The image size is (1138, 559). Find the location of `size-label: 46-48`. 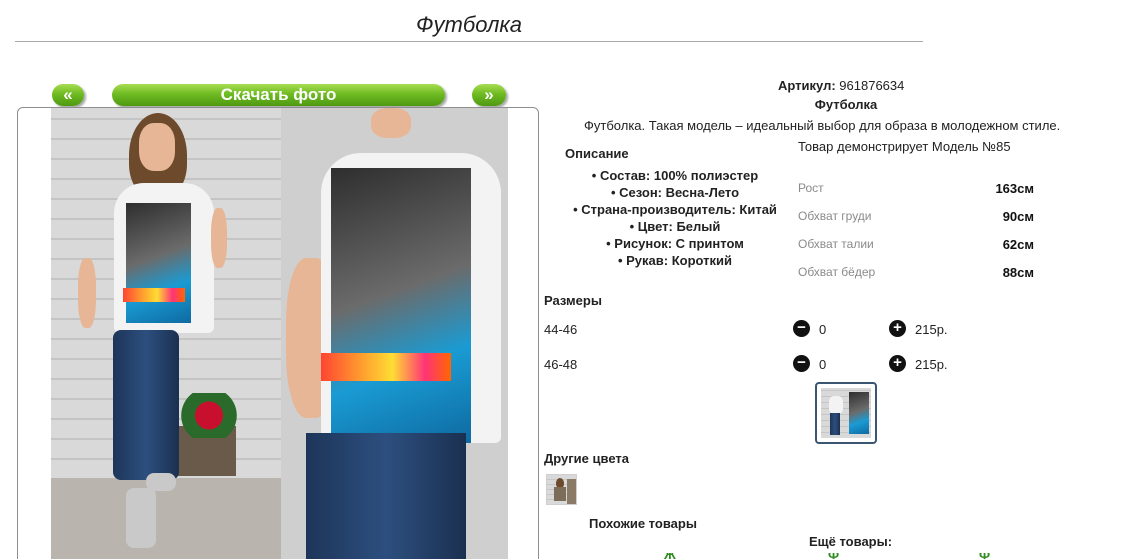

size-label: 46-48 is located at coordinates (561, 364).